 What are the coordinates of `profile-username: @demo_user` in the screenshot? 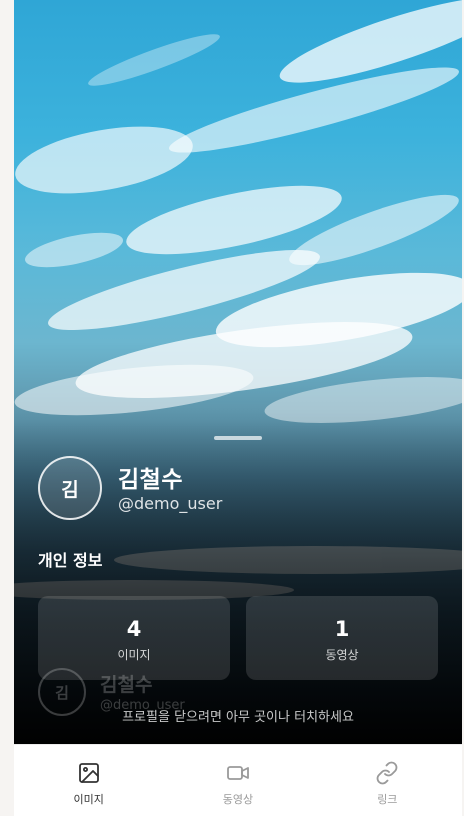 It's located at (170, 503).